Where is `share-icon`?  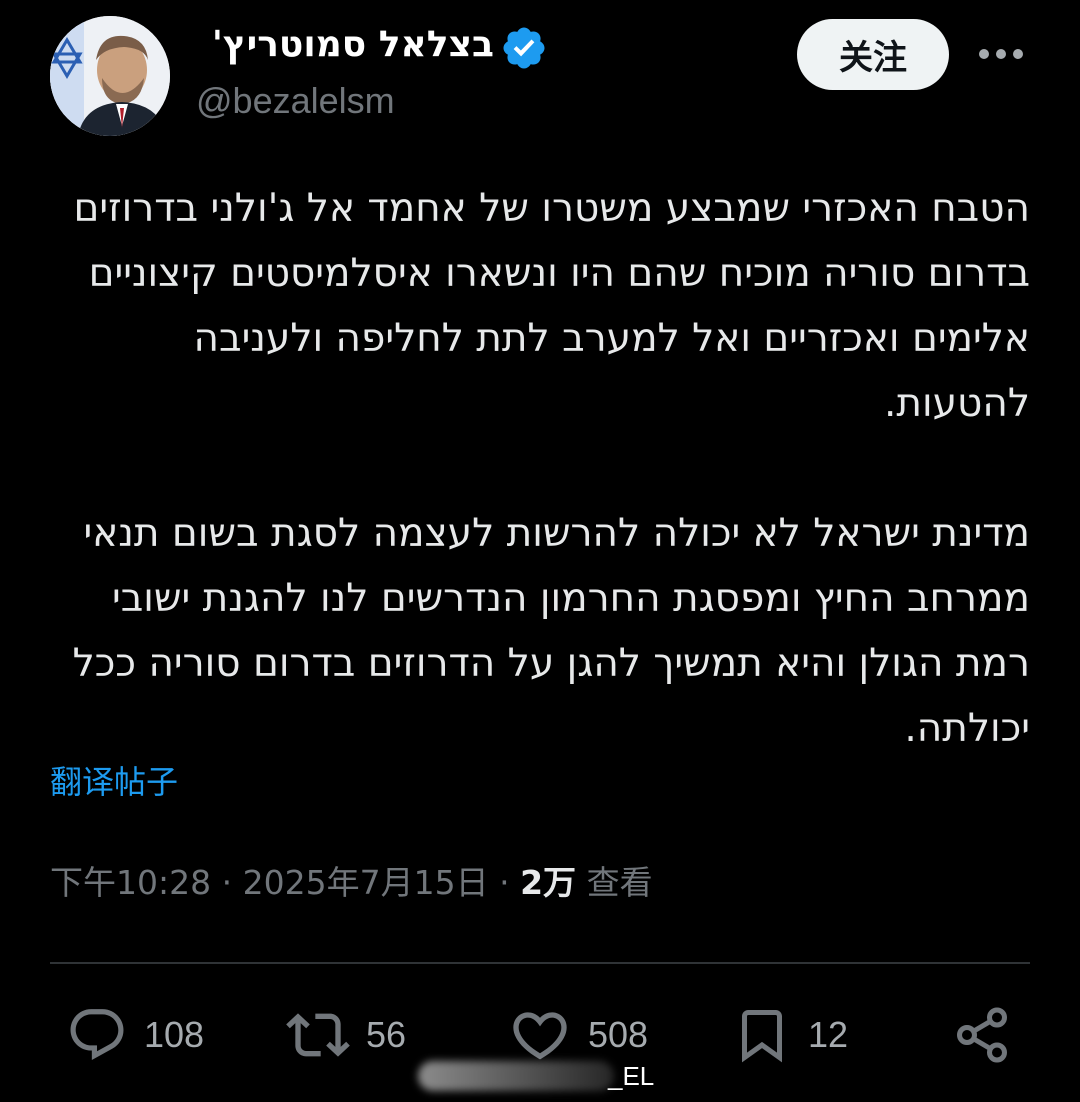
share-icon is located at coordinates (982, 1035).